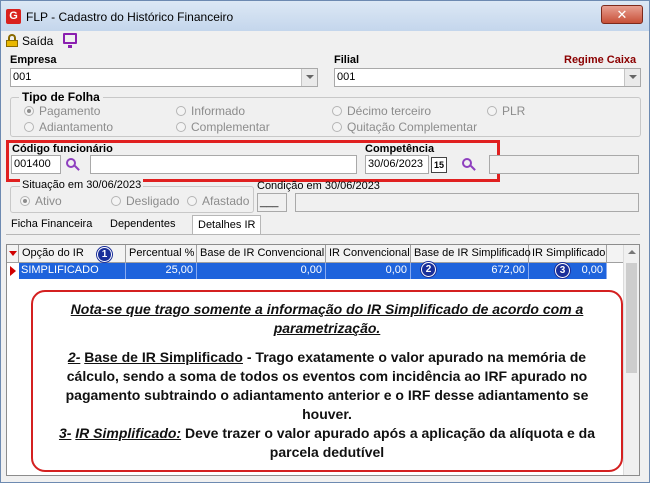 The width and height of the screenshot is (650, 483). Describe the element at coordinates (104, 254) in the screenshot. I see `badge-1: 1` at that location.